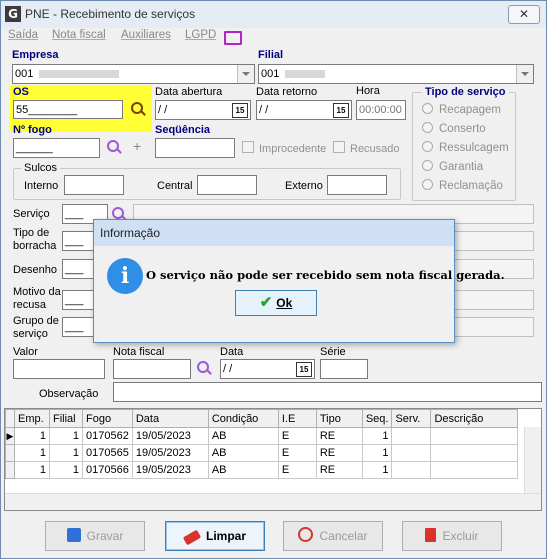  Describe the element at coordinates (139, 352) in the screenshot. I see `nota-fiscal-label: Nota fiscal` at that location.